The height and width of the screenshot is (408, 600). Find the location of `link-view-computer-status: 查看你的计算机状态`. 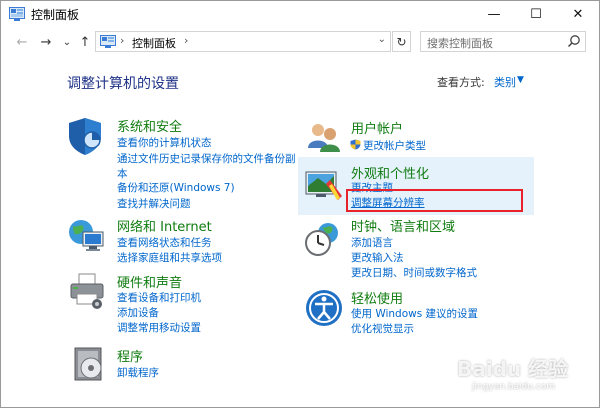

link-view-computer-status: 查看你的计算机状态 is located at coordinates (164, 142).